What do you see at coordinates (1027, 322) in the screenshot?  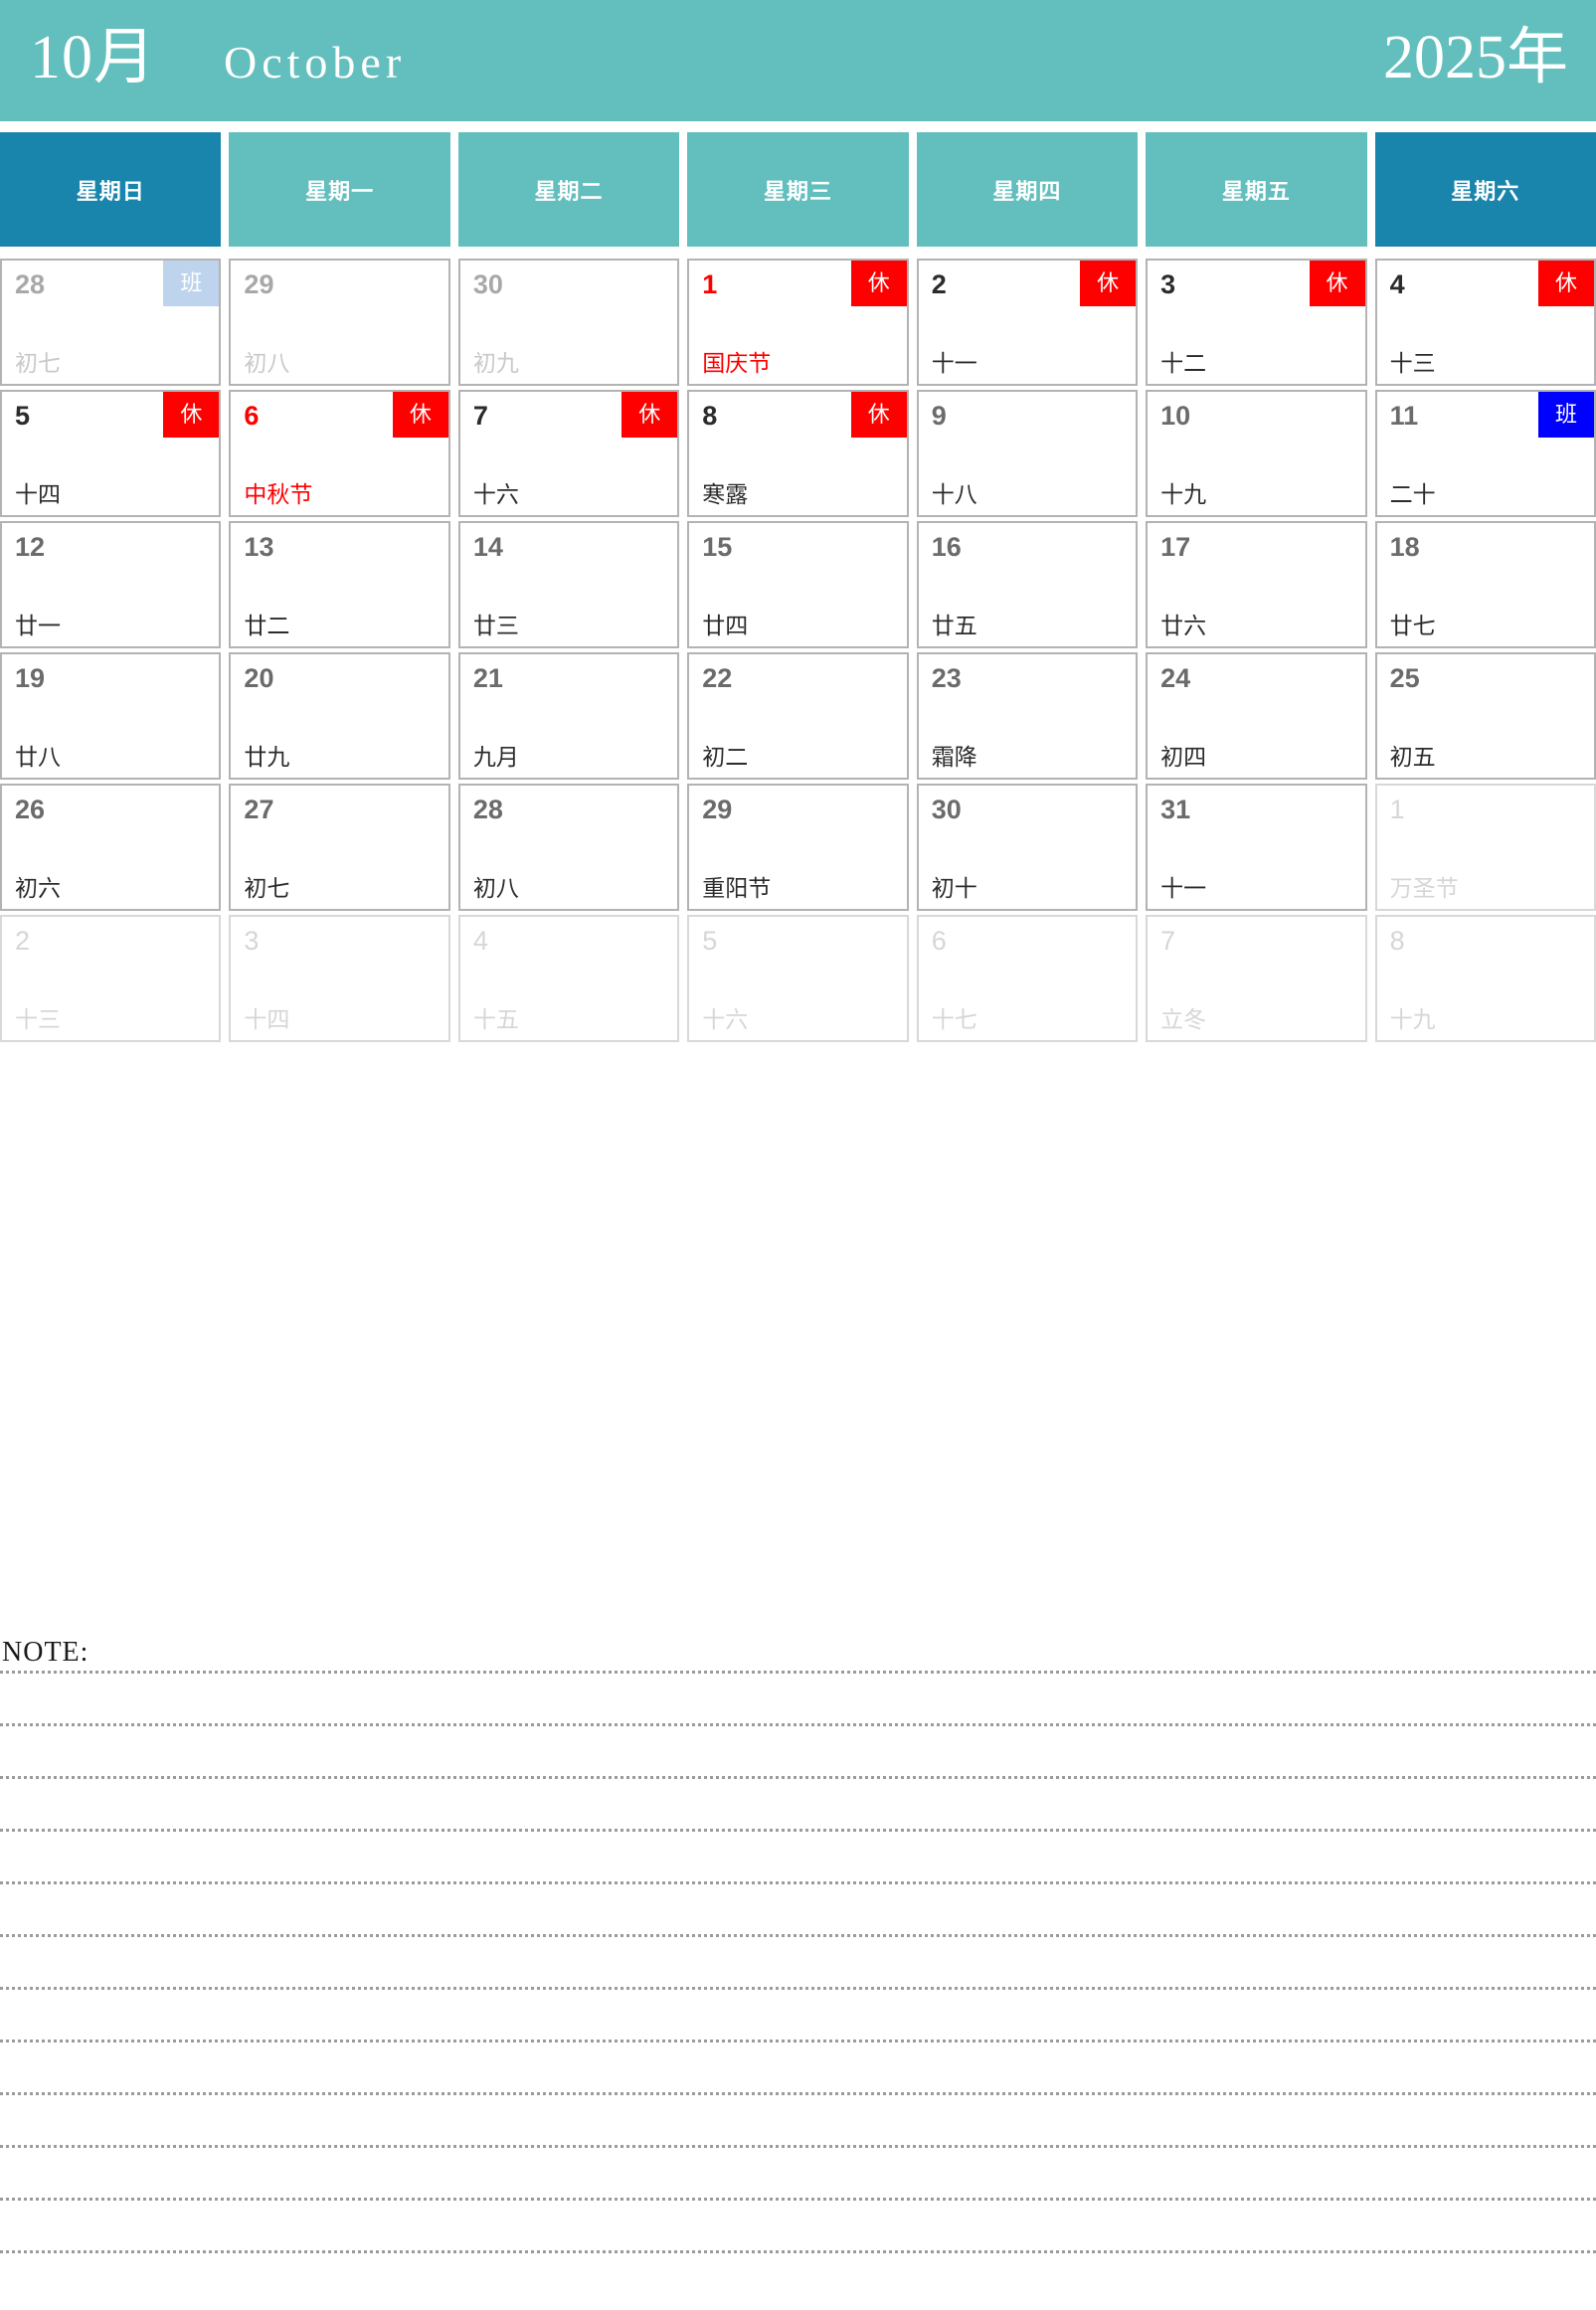 I see `day-cell: 2 休十一` at bounding box center [1027, 322].